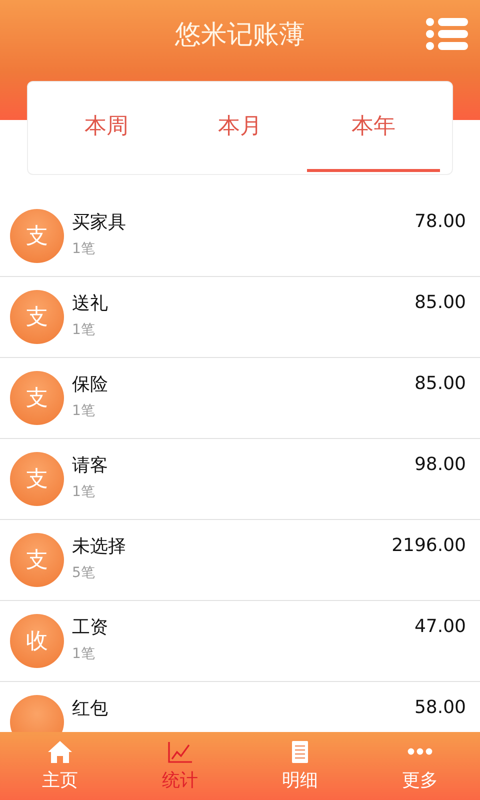 This screenshot has height=800, width=480. What do you see at coordinates (420, 751) in the screenshot?
I see `more-icon` at bounding box center [420, 751].